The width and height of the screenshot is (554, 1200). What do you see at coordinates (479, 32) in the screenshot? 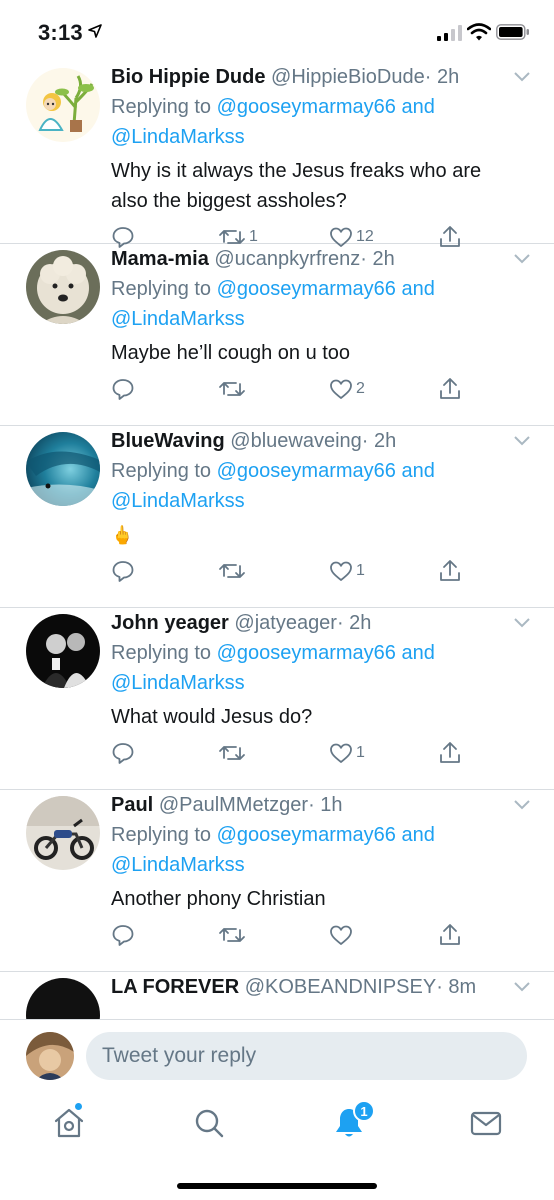
I see `wifi-icon` at bounding box center [479, 32].